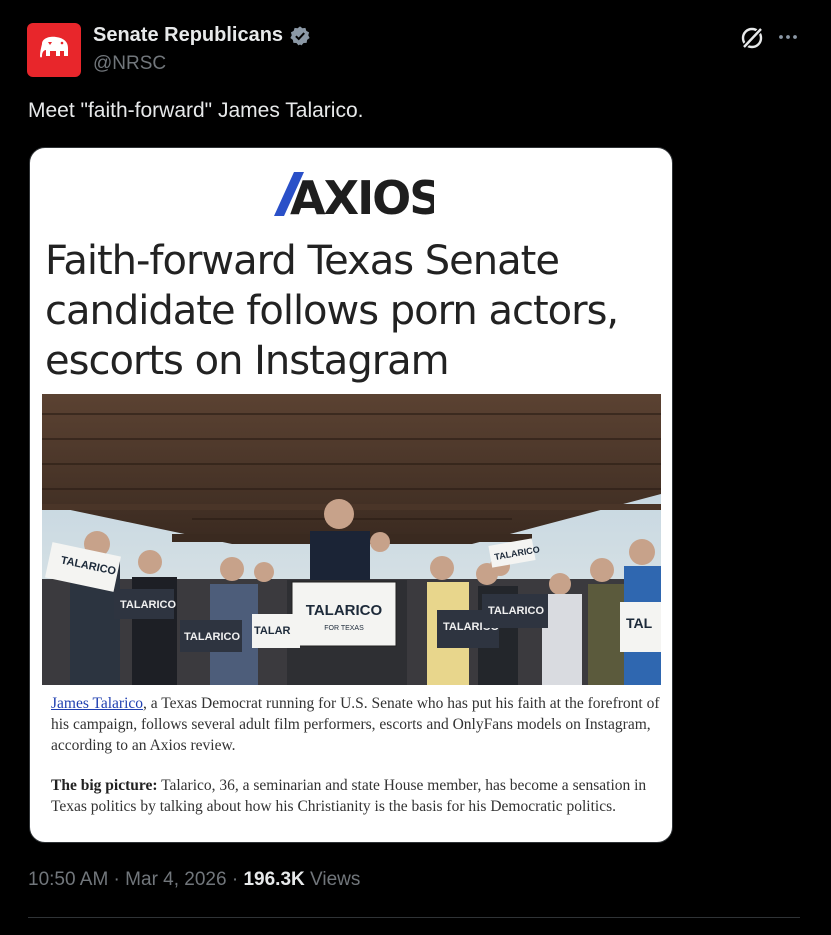  Describe the element at coordinates (272, 631) in the screenshot. I see `crowd-sign-text: TALAR` at that location.